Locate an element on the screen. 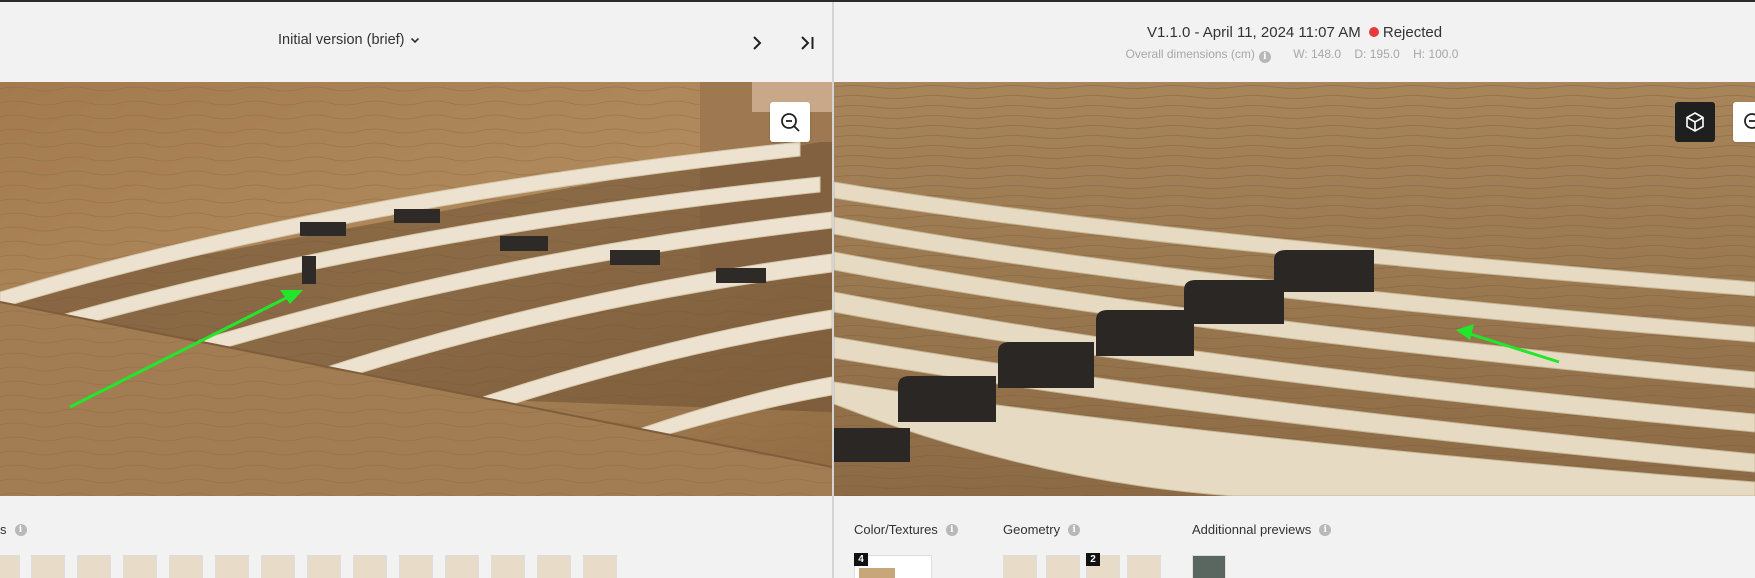  count-badge: 2 is located at coordinates (1093, 559).